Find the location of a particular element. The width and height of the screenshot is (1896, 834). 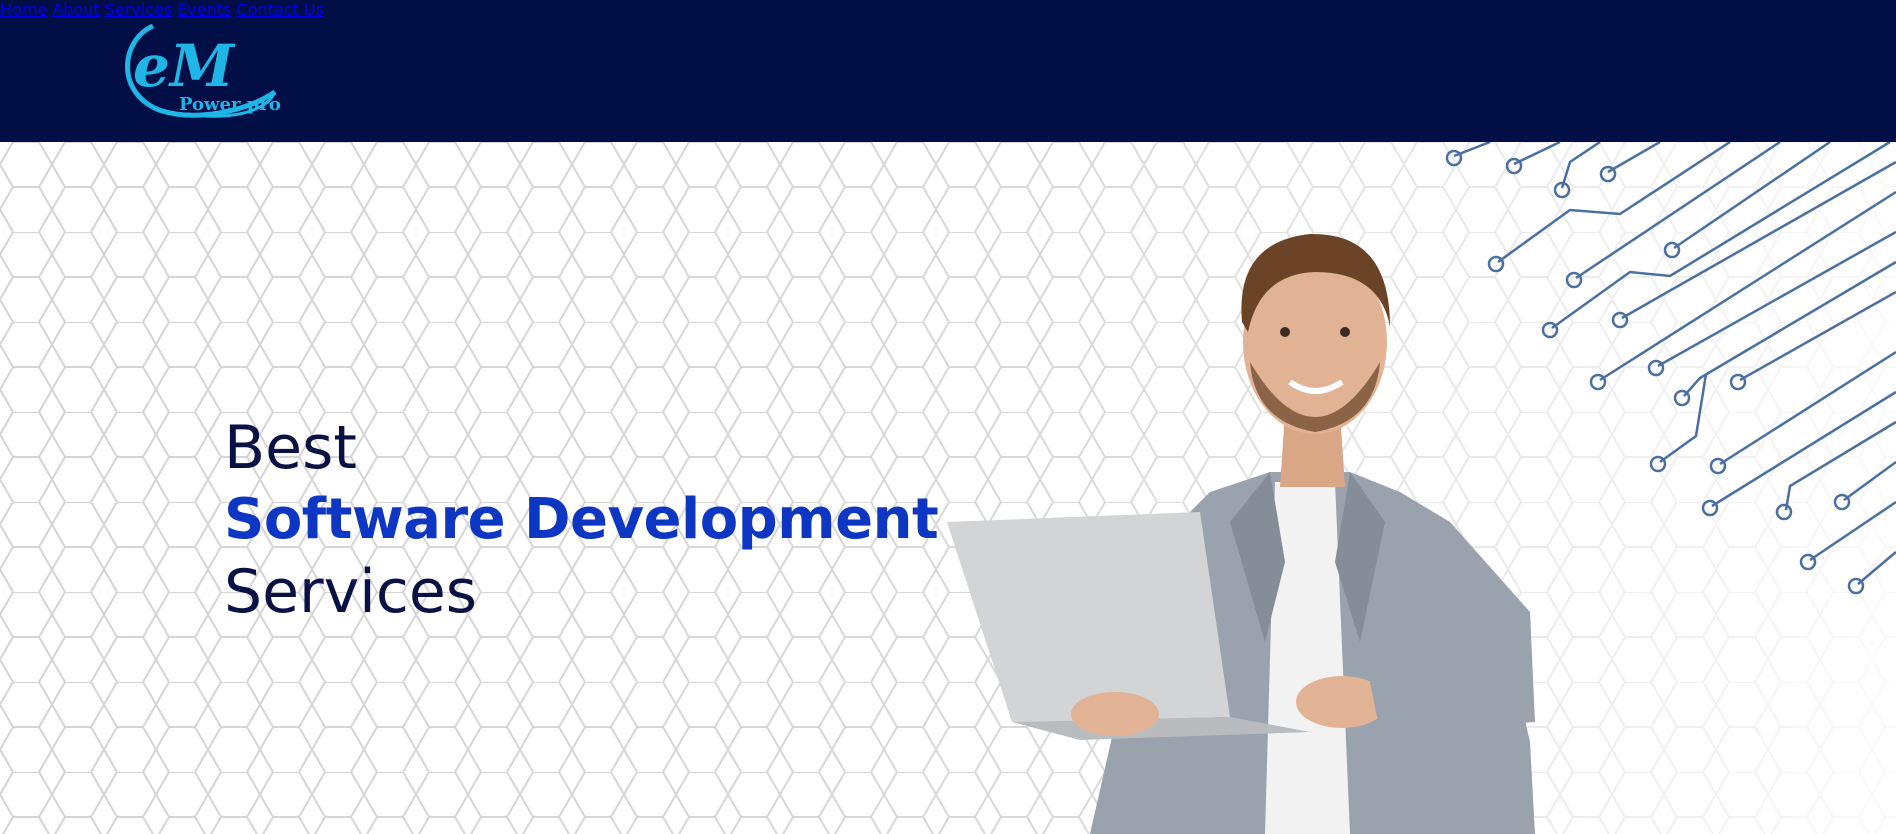

brand-logo: eM Power pro is located at coordinates (200, 72).